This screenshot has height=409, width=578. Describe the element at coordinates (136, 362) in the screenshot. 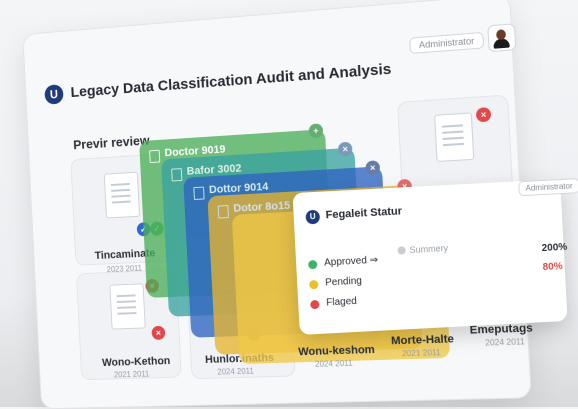

I see `document-name: Wono-Kethon` at that location.